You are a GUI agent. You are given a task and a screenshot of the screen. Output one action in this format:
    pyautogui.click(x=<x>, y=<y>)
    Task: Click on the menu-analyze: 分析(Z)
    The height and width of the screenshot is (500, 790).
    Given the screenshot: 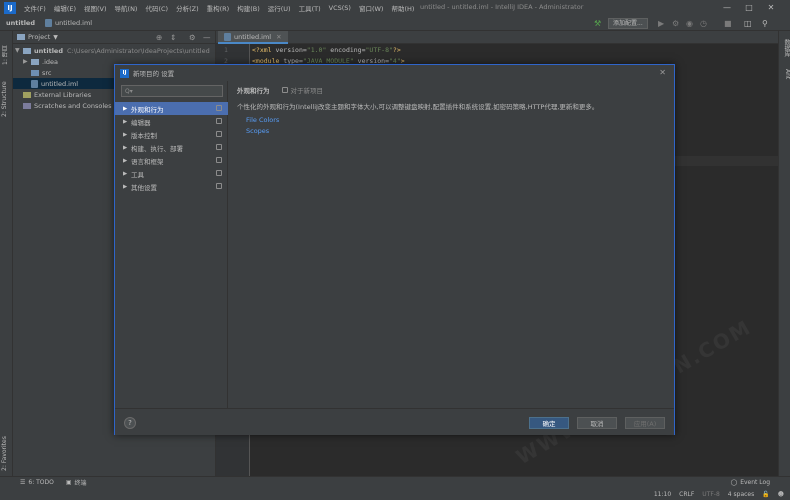 What is the action you would take?
    pyautogui.click(x=187, y=8)
    